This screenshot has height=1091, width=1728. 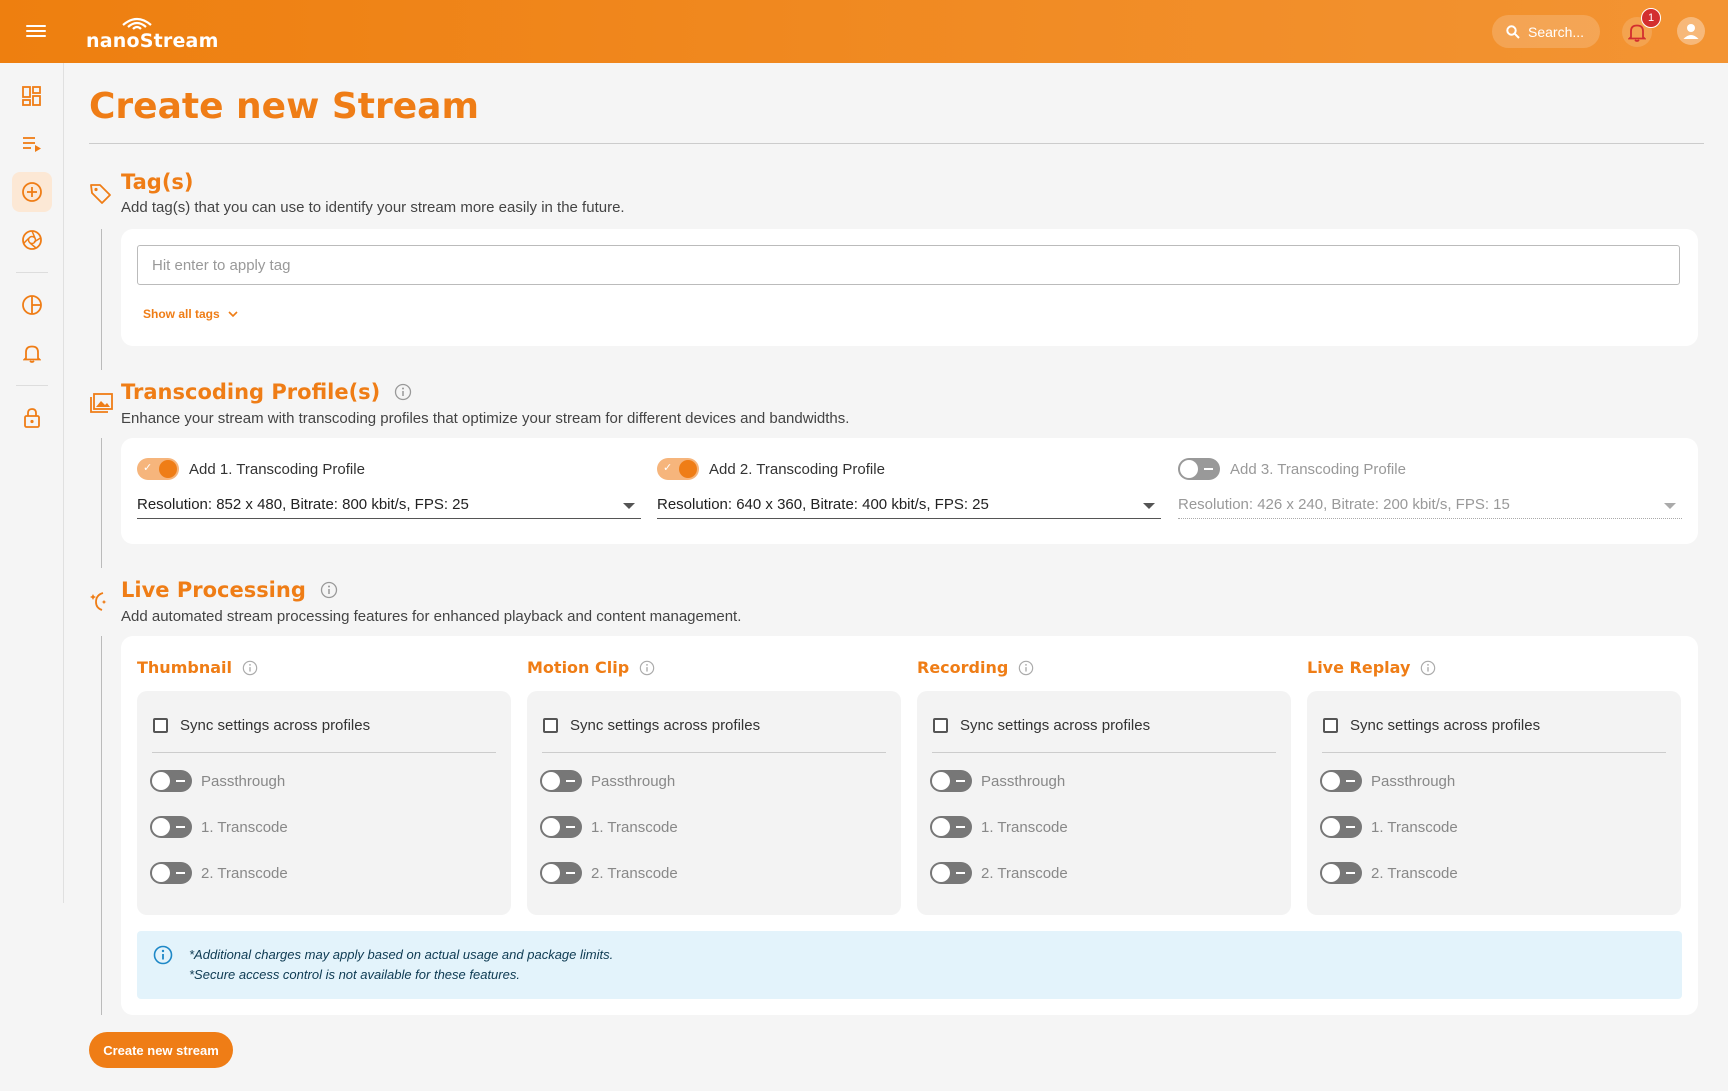 What do you see at coordinates (909, 287) in the screenshot?
I see `tags-card: Show all tags` at bounding box center [909, 287].